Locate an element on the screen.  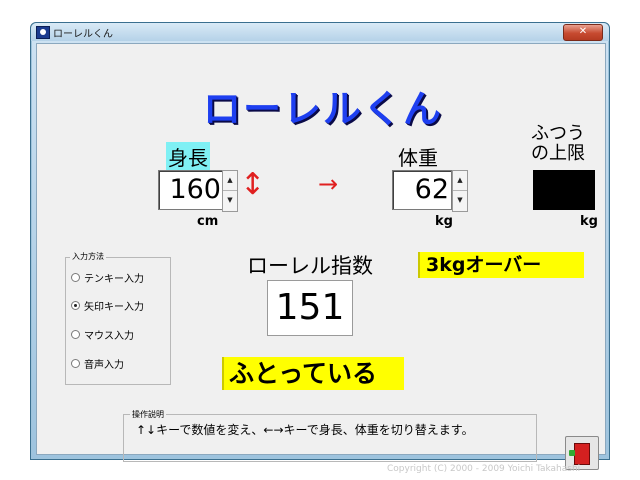
over-amount-badge: 3kgオーバー is located at coordinates (501, 265).